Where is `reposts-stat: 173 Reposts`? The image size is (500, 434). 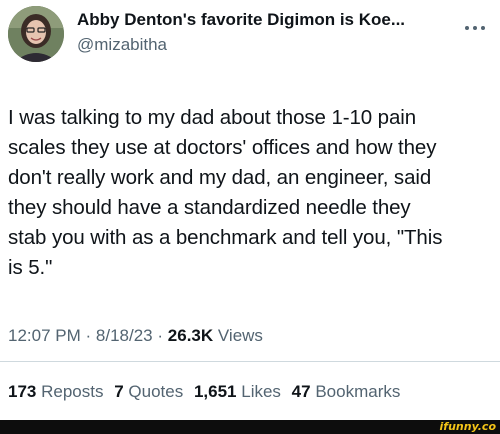 reposts-stat: 173 Reposts is located at coordinates (58, 391).